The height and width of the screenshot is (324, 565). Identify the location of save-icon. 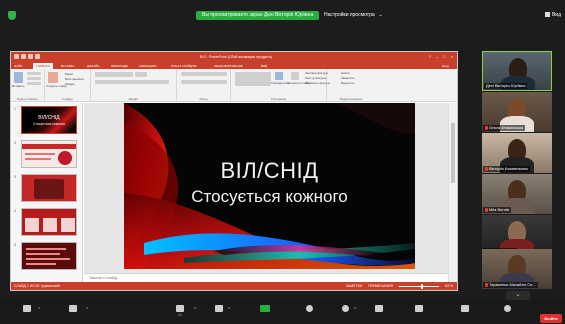
(16, 56).